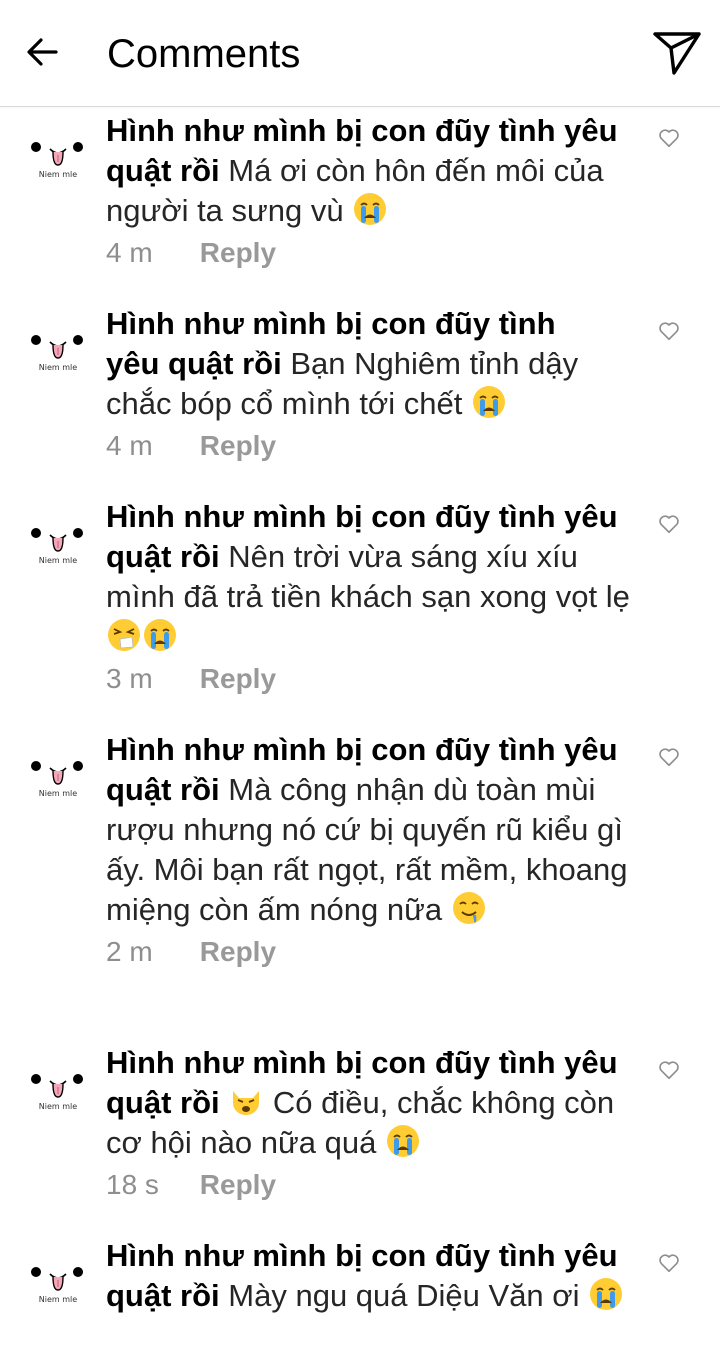 The image size is (720, 1368). I want to click on sneezing-face-emoji-icon, so click(124, 635).